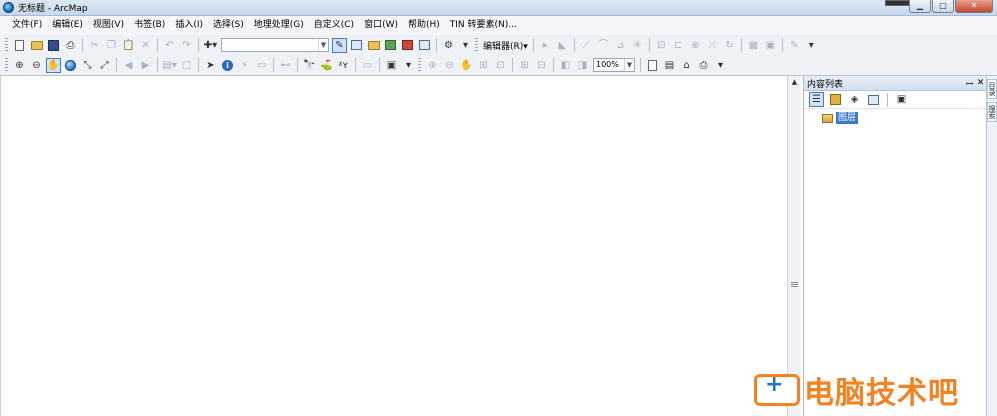 The image size is (997, 416). I want to click on editor-menu: 编辑器(R)▾, so click(505, 45).